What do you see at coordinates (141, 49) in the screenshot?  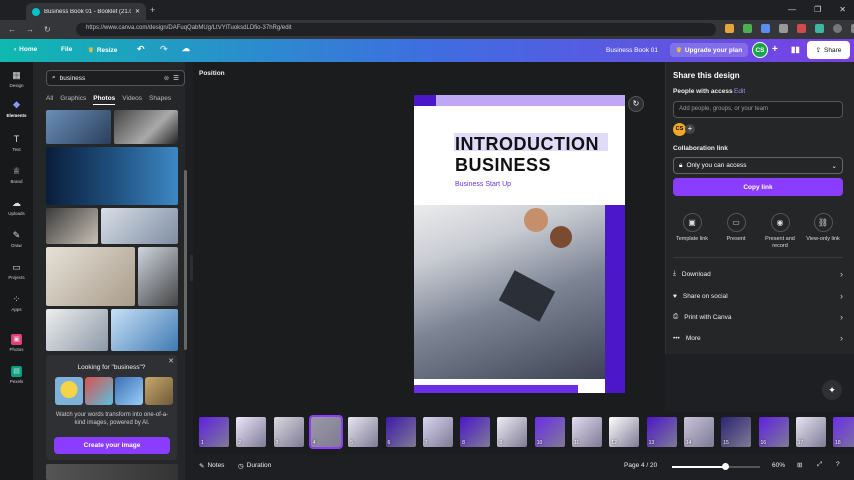 I see `undo-icon: ↶` at bounding box center [141, 49].